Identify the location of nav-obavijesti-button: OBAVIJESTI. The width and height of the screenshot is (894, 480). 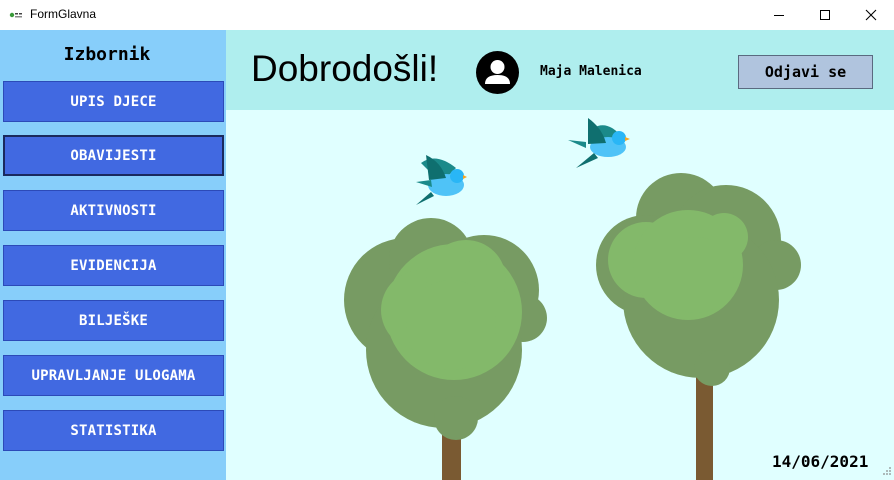
(113, 155).